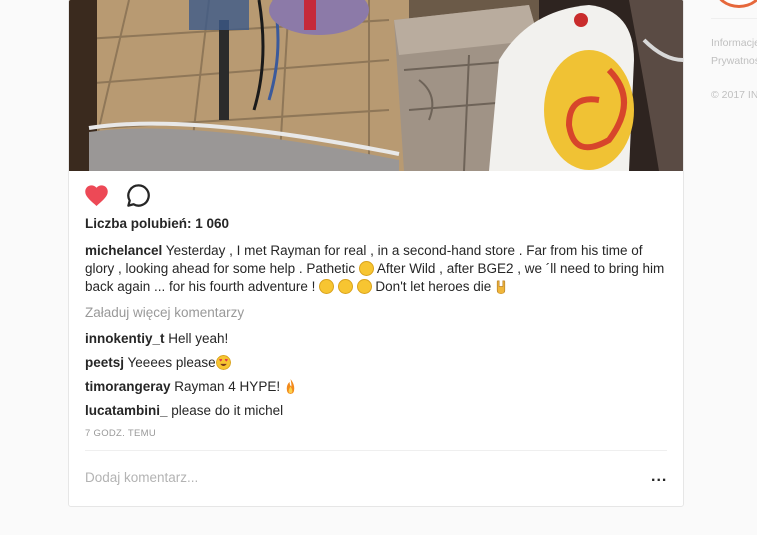 This screenshot has height=535, width=757. What do you see at coordinates (734, 95) in the screenshot?
I see `sidebar-copyright: © 2017 INSTAGRAM` at bounding box center [734, 95].